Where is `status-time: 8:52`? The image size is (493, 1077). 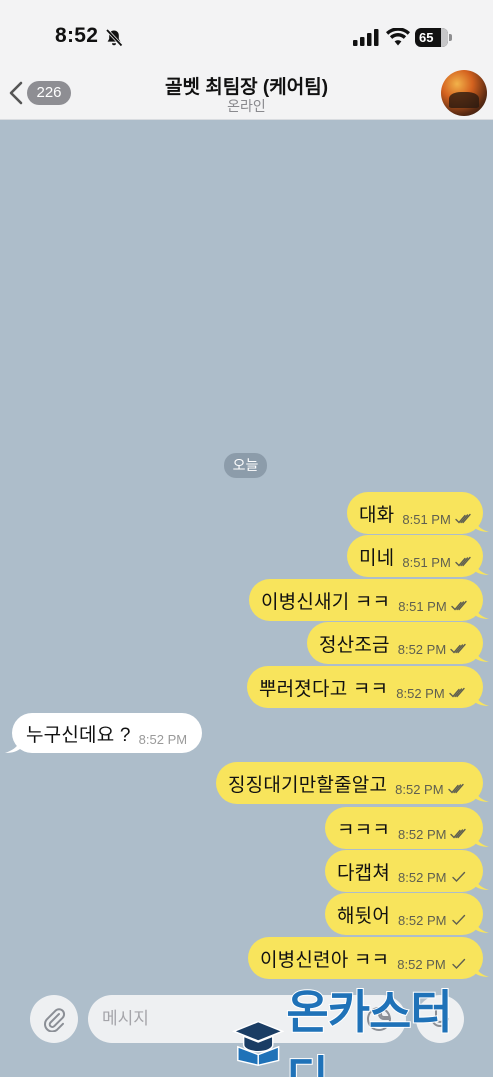
status-time: 8:52 is located at coordinates (77, 35).